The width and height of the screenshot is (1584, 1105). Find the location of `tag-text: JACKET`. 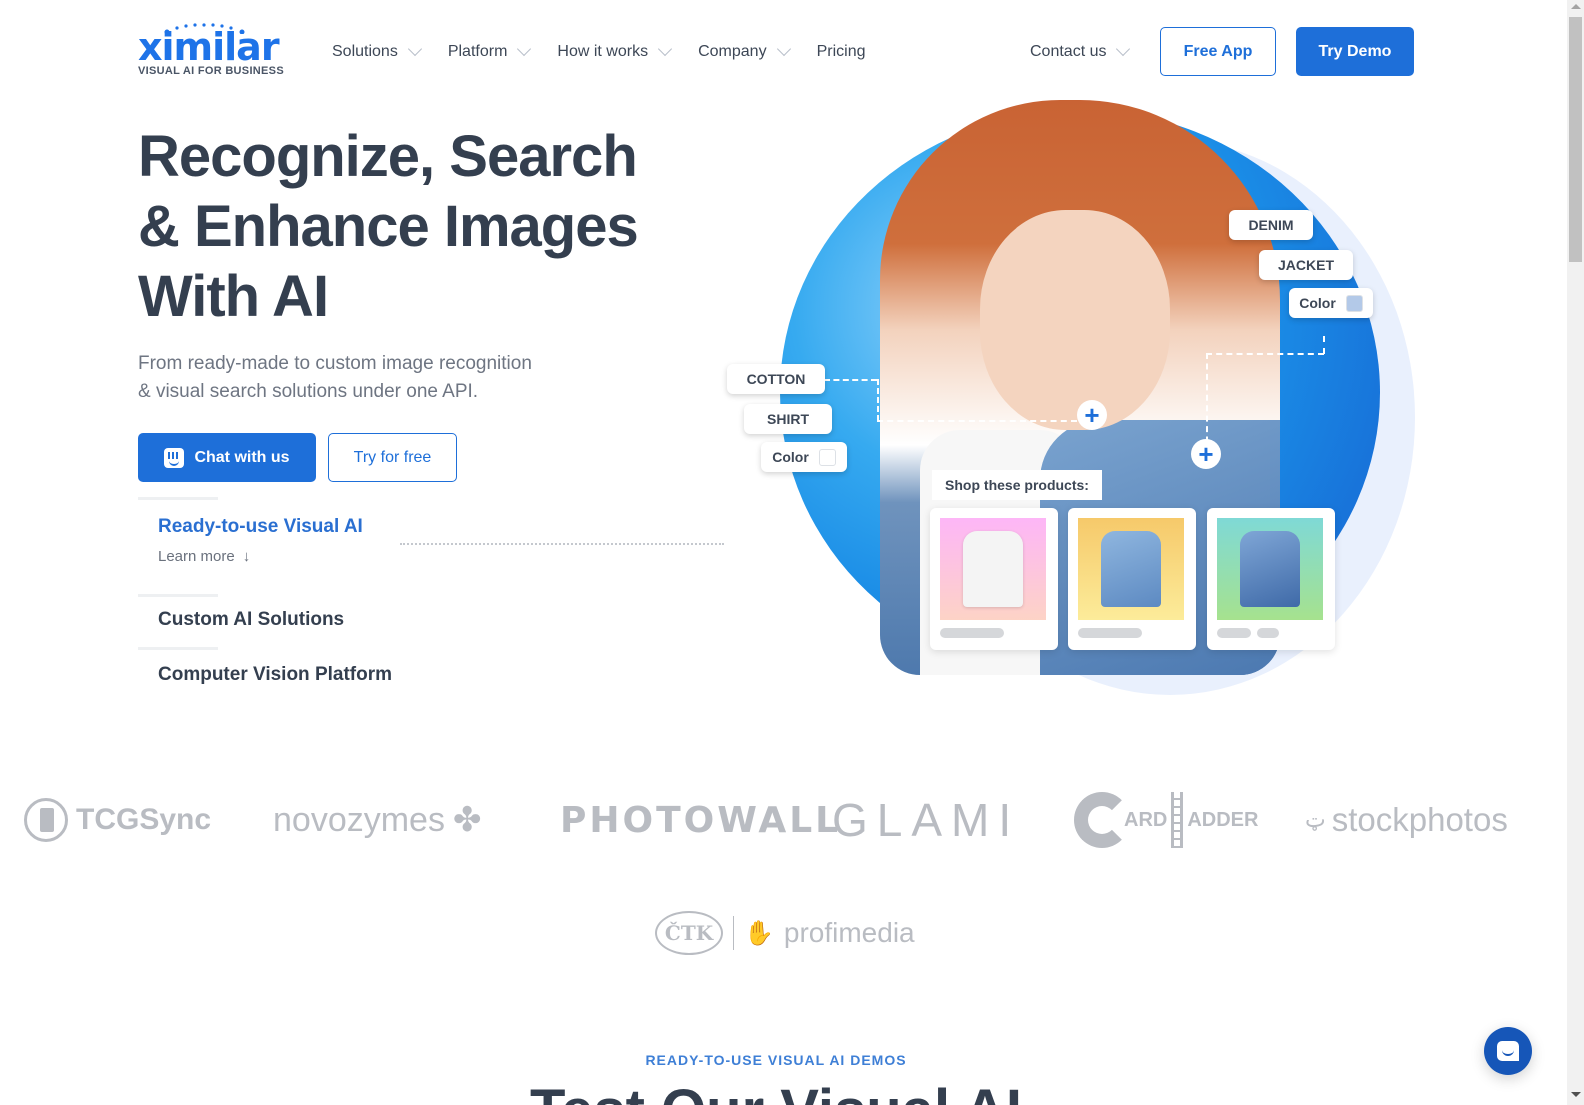

tag-text: JACKET is located at coordinates (1305, 265).